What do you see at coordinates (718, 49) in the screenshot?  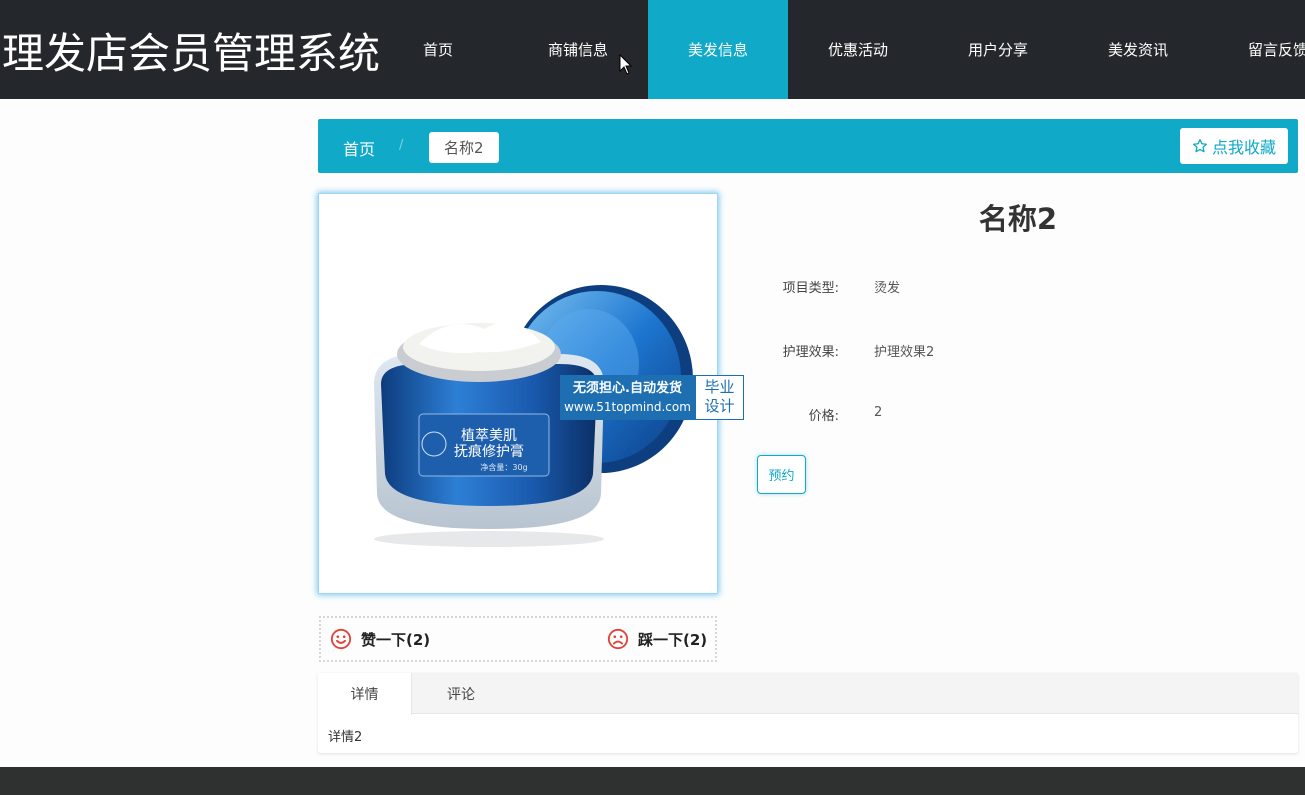 I see `nav-item-hair-info: 美发信息` at bounding box center [718, 49].